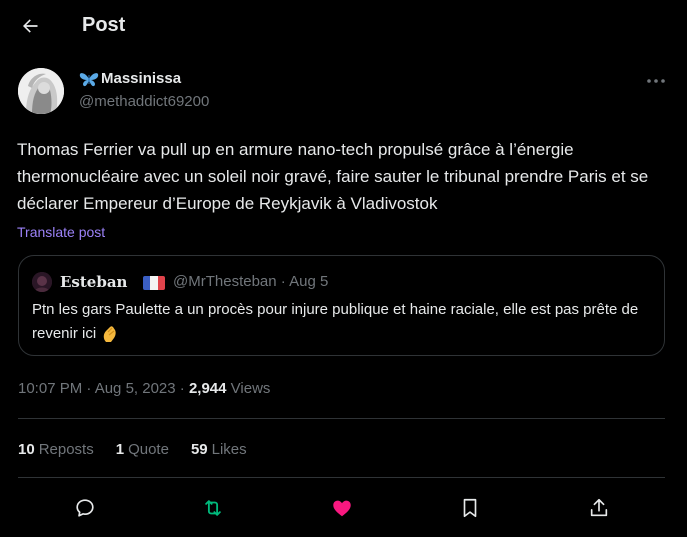 The width and height of the screenshot is (687, 537). I want to click on more-button, so click(656, 81).